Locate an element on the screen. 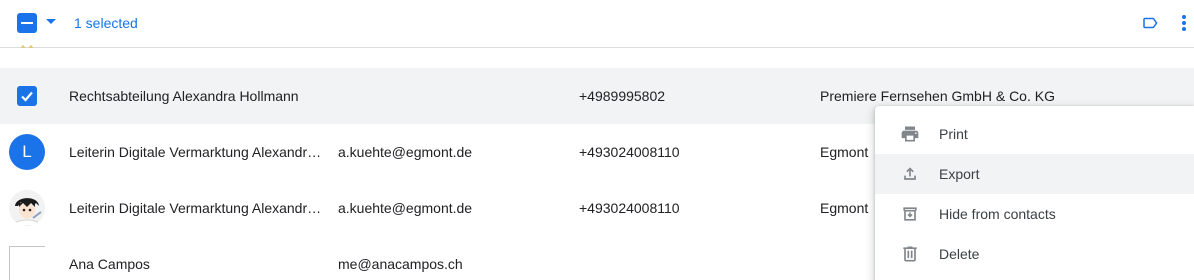 The image size is (1194, 280). contact-phone: +4989995802 is located at coordinates (622, 96).